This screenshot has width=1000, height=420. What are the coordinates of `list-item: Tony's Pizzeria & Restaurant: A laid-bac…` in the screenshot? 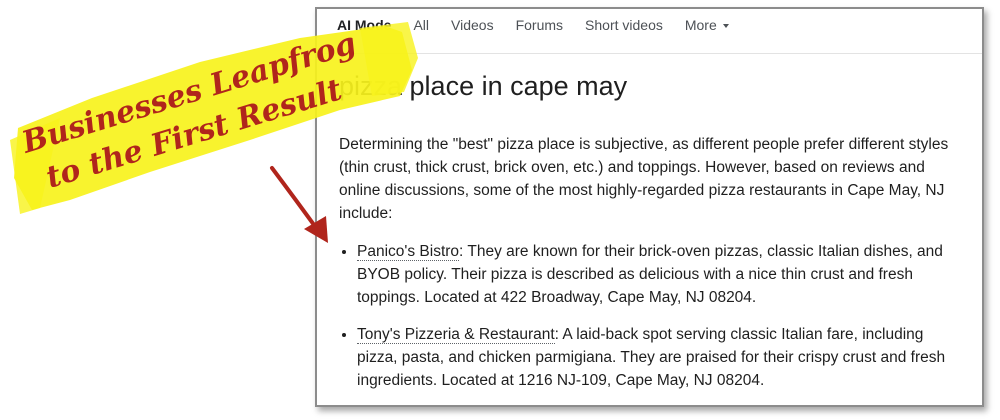 It's located at (660, 357).